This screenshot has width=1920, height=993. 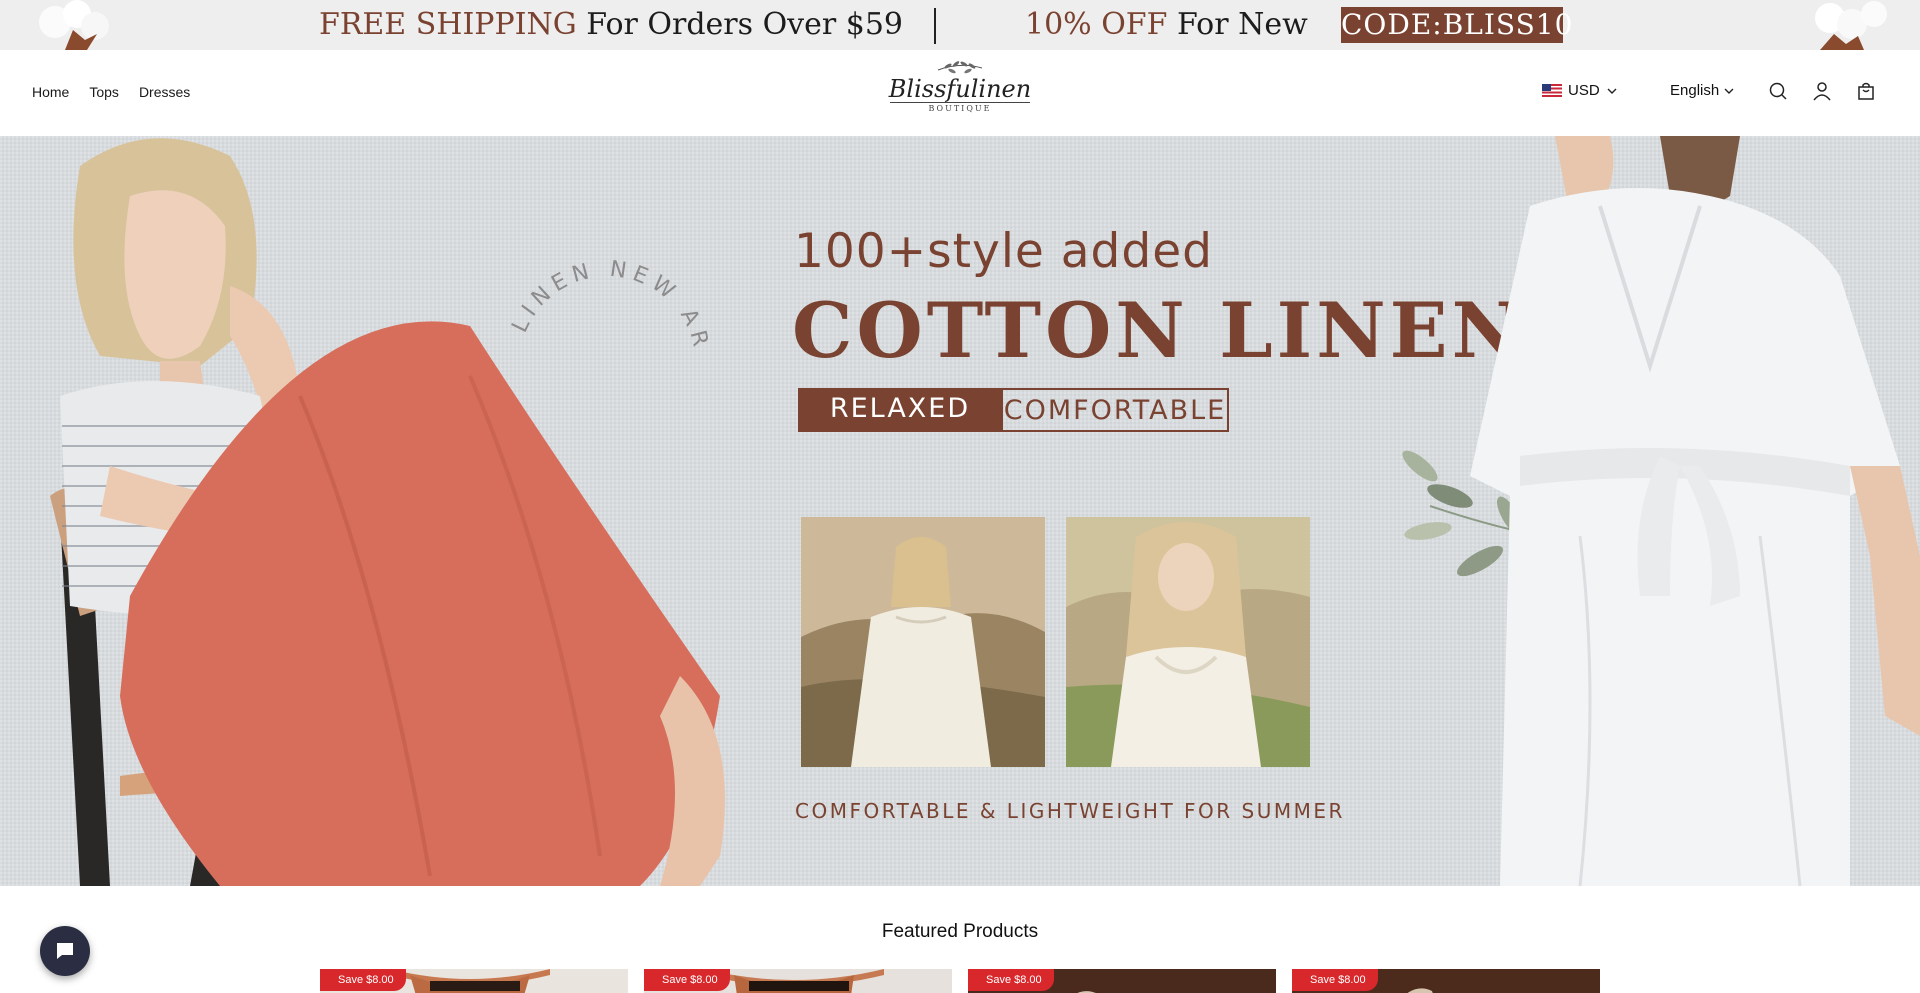 What do you see at coordinates (1778, 91) in the screenshot?
I see `search-icon` at bounding box center [1778, 91].